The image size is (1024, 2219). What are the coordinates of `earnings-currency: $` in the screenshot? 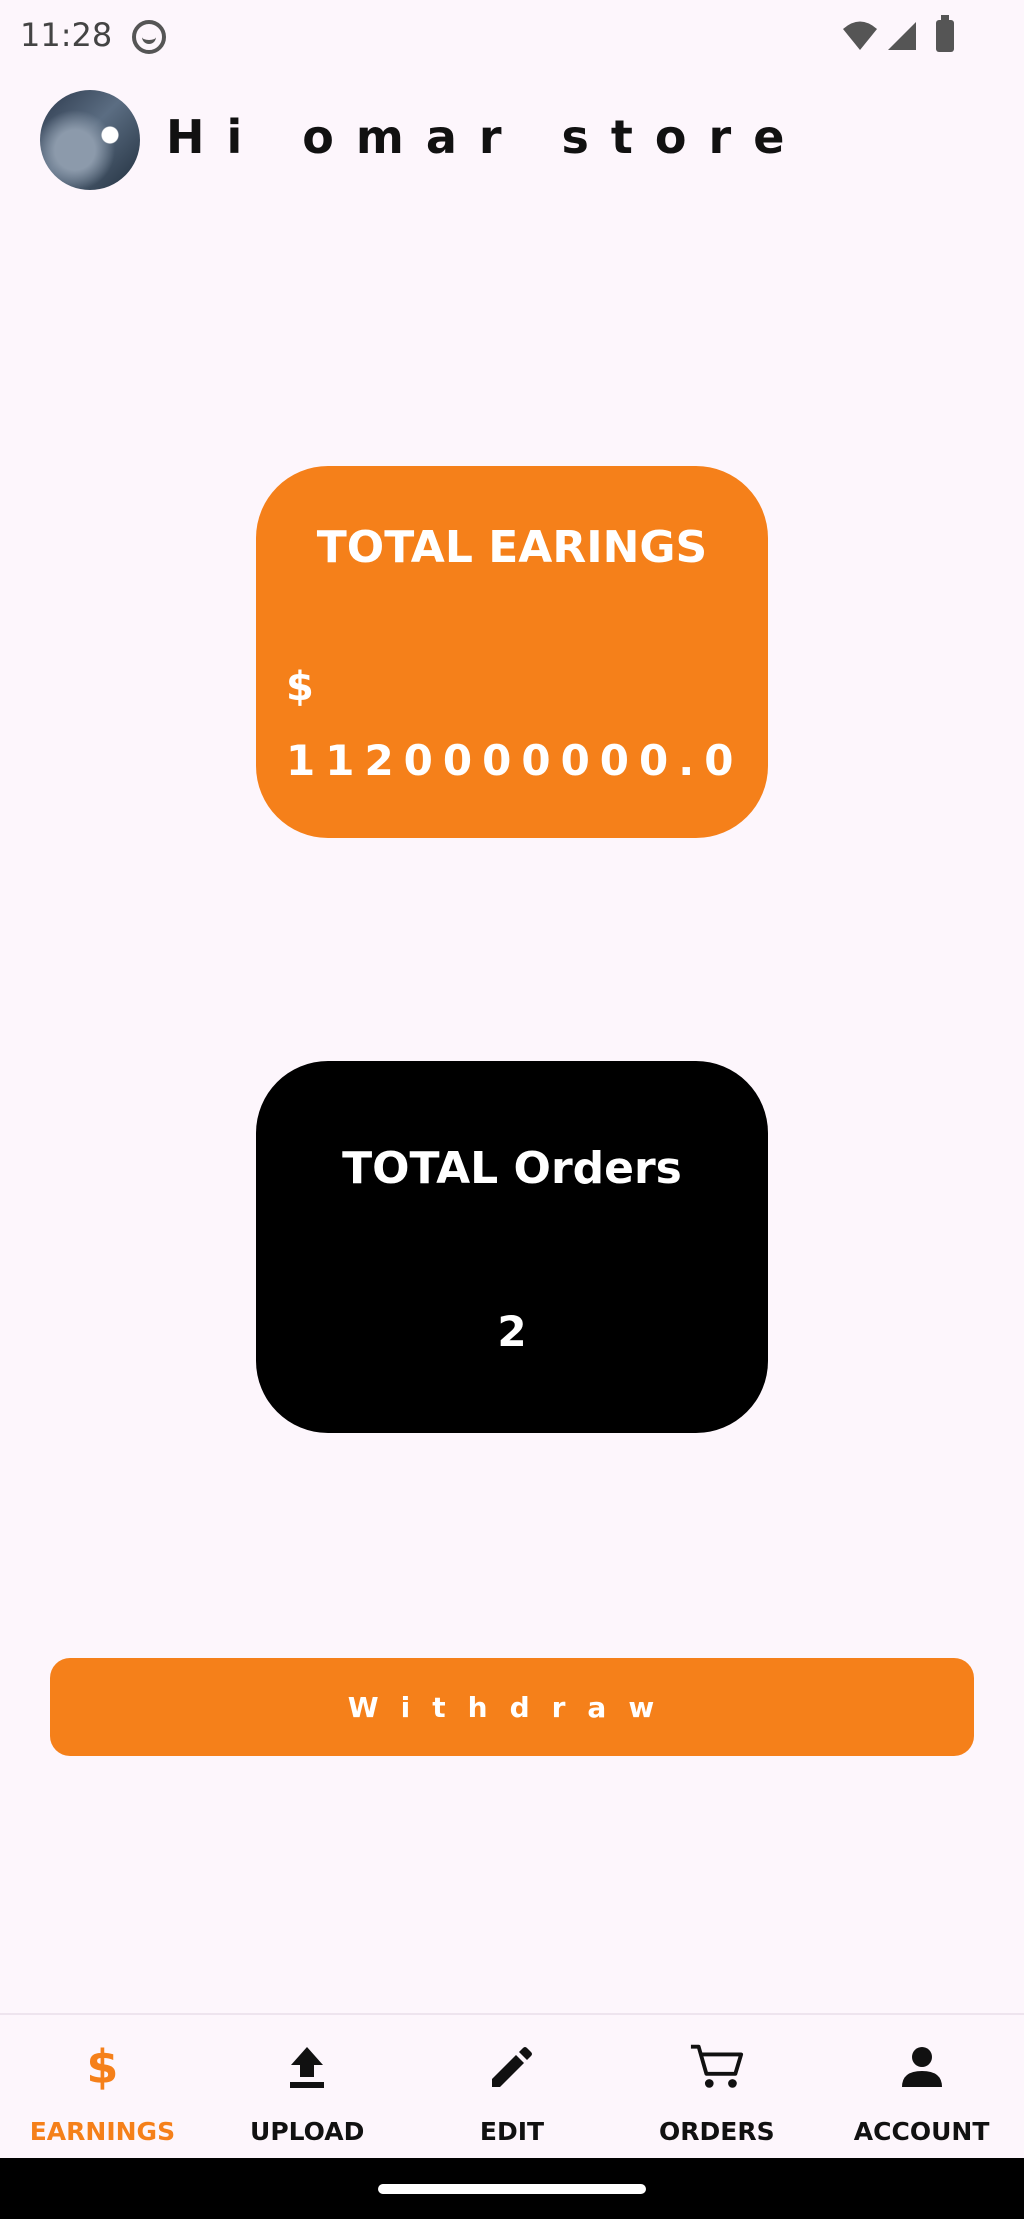 It's located at (300, 687).